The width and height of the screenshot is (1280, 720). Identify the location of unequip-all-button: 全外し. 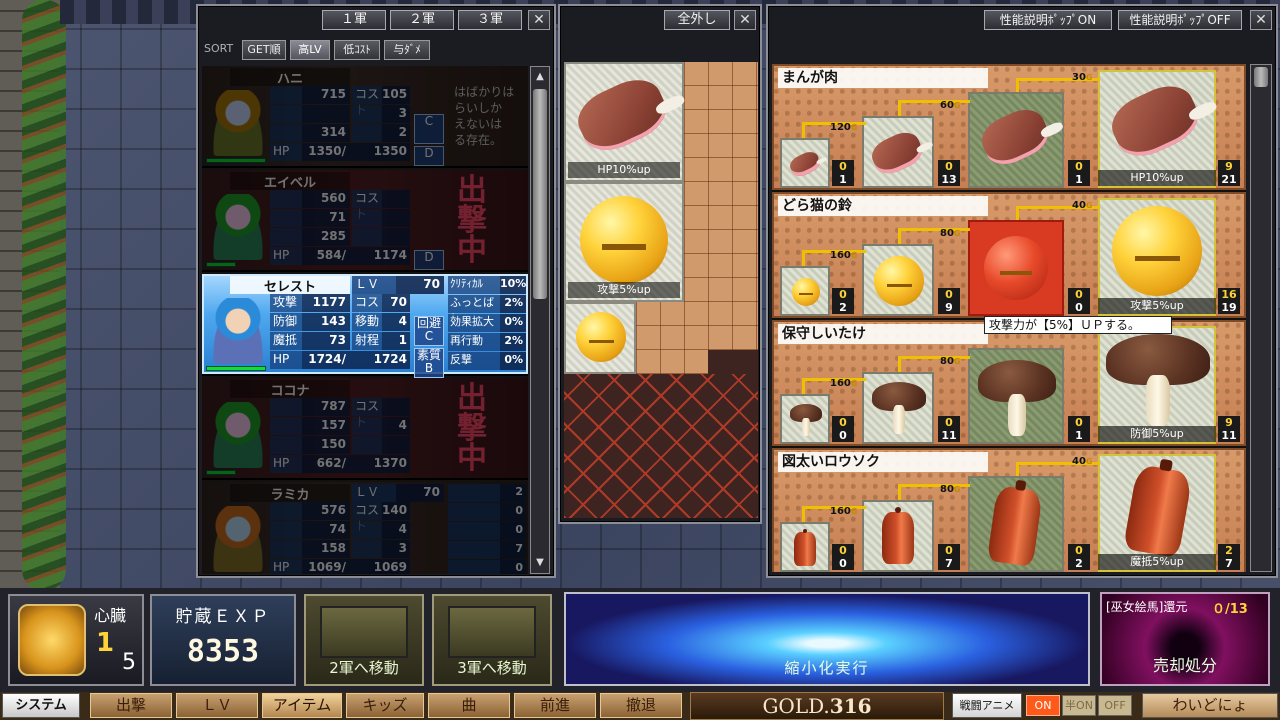
(697, 20).